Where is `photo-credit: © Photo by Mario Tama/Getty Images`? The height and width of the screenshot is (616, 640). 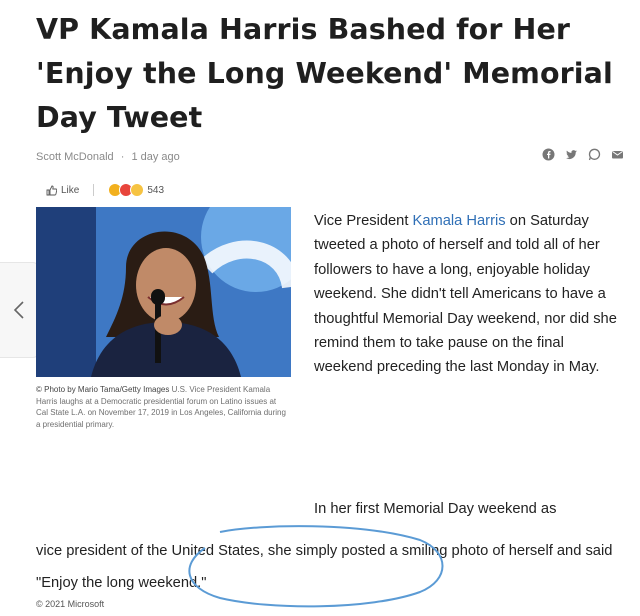 photo-credit: © Photo by Mario Tama/Getty Images is located at coordinates (103, 389).